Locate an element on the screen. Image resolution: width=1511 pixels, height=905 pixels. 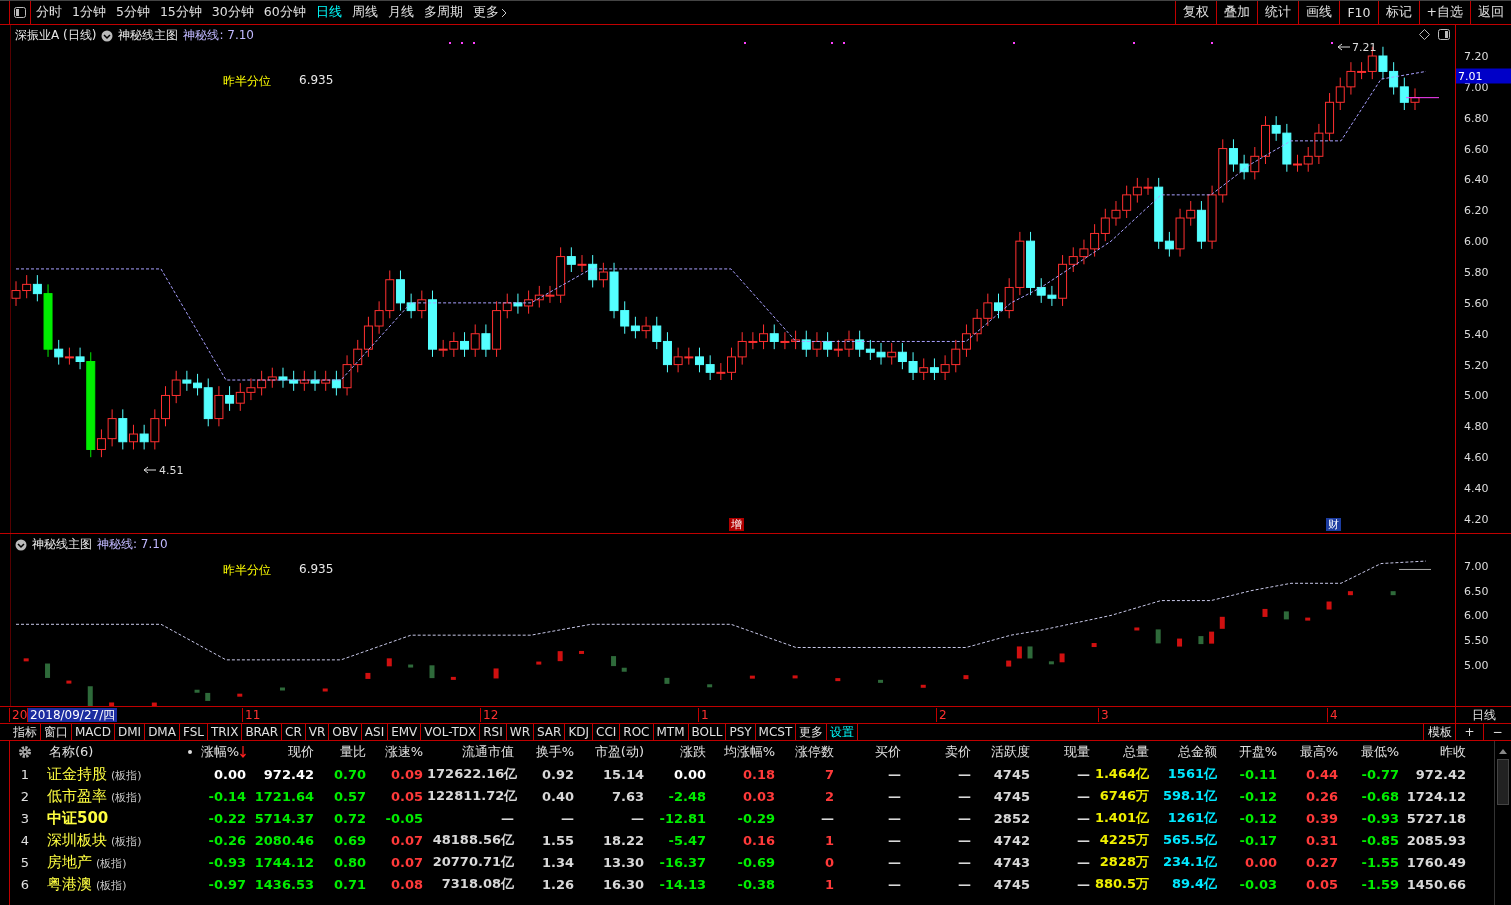
table-cell-text: 0.00 is located at coordinates (1260, 862).